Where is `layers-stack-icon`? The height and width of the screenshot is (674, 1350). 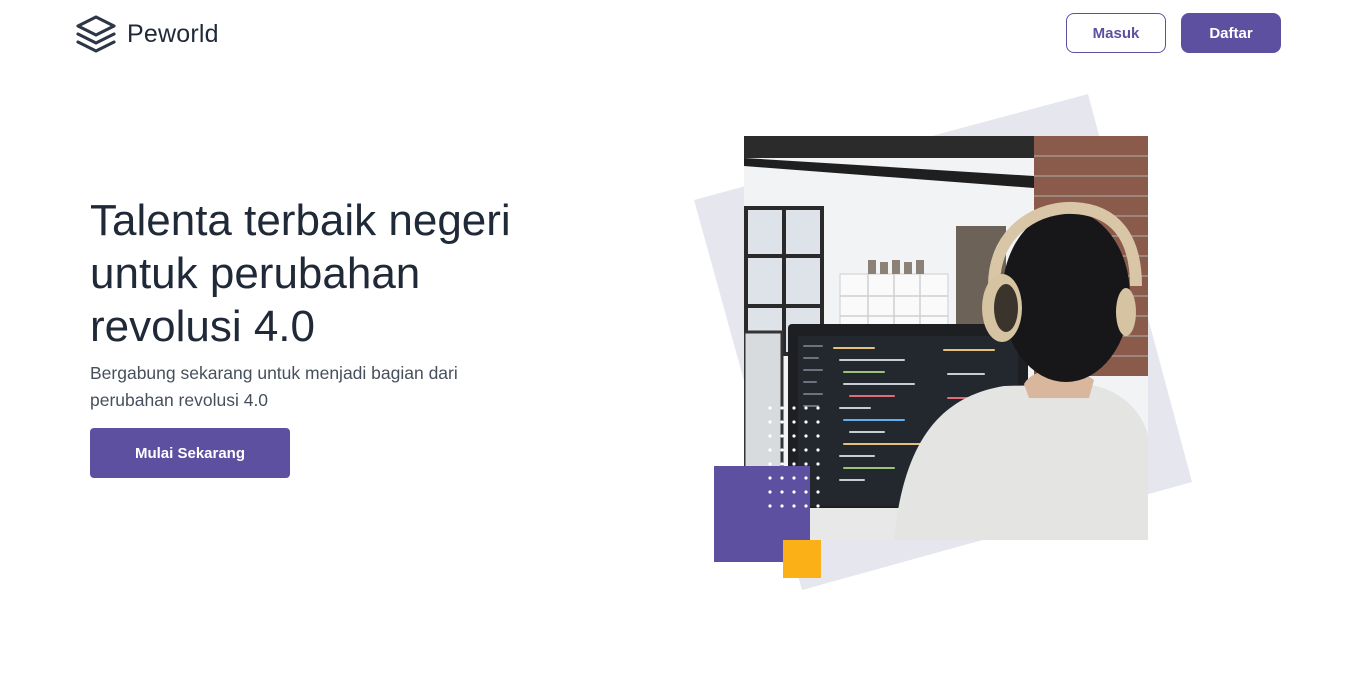 layers-stack-icon is located at coordinates (96, 34).